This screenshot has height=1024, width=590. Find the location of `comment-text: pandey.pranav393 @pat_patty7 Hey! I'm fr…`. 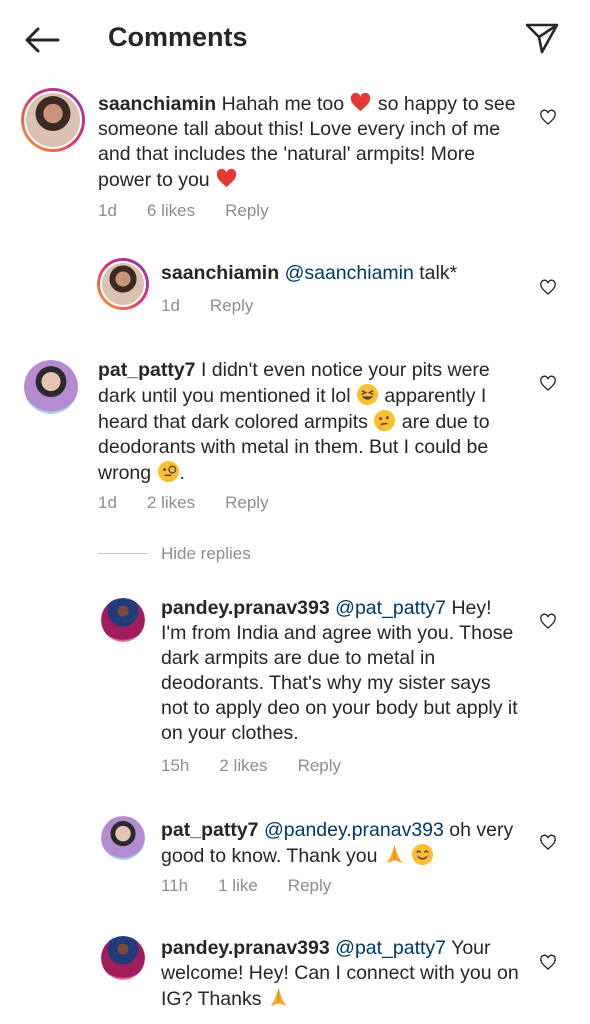

comment-text: pandey.pranav393 @pat_patty7 Hey! I'm fr… is located at coordinates (339, 670).